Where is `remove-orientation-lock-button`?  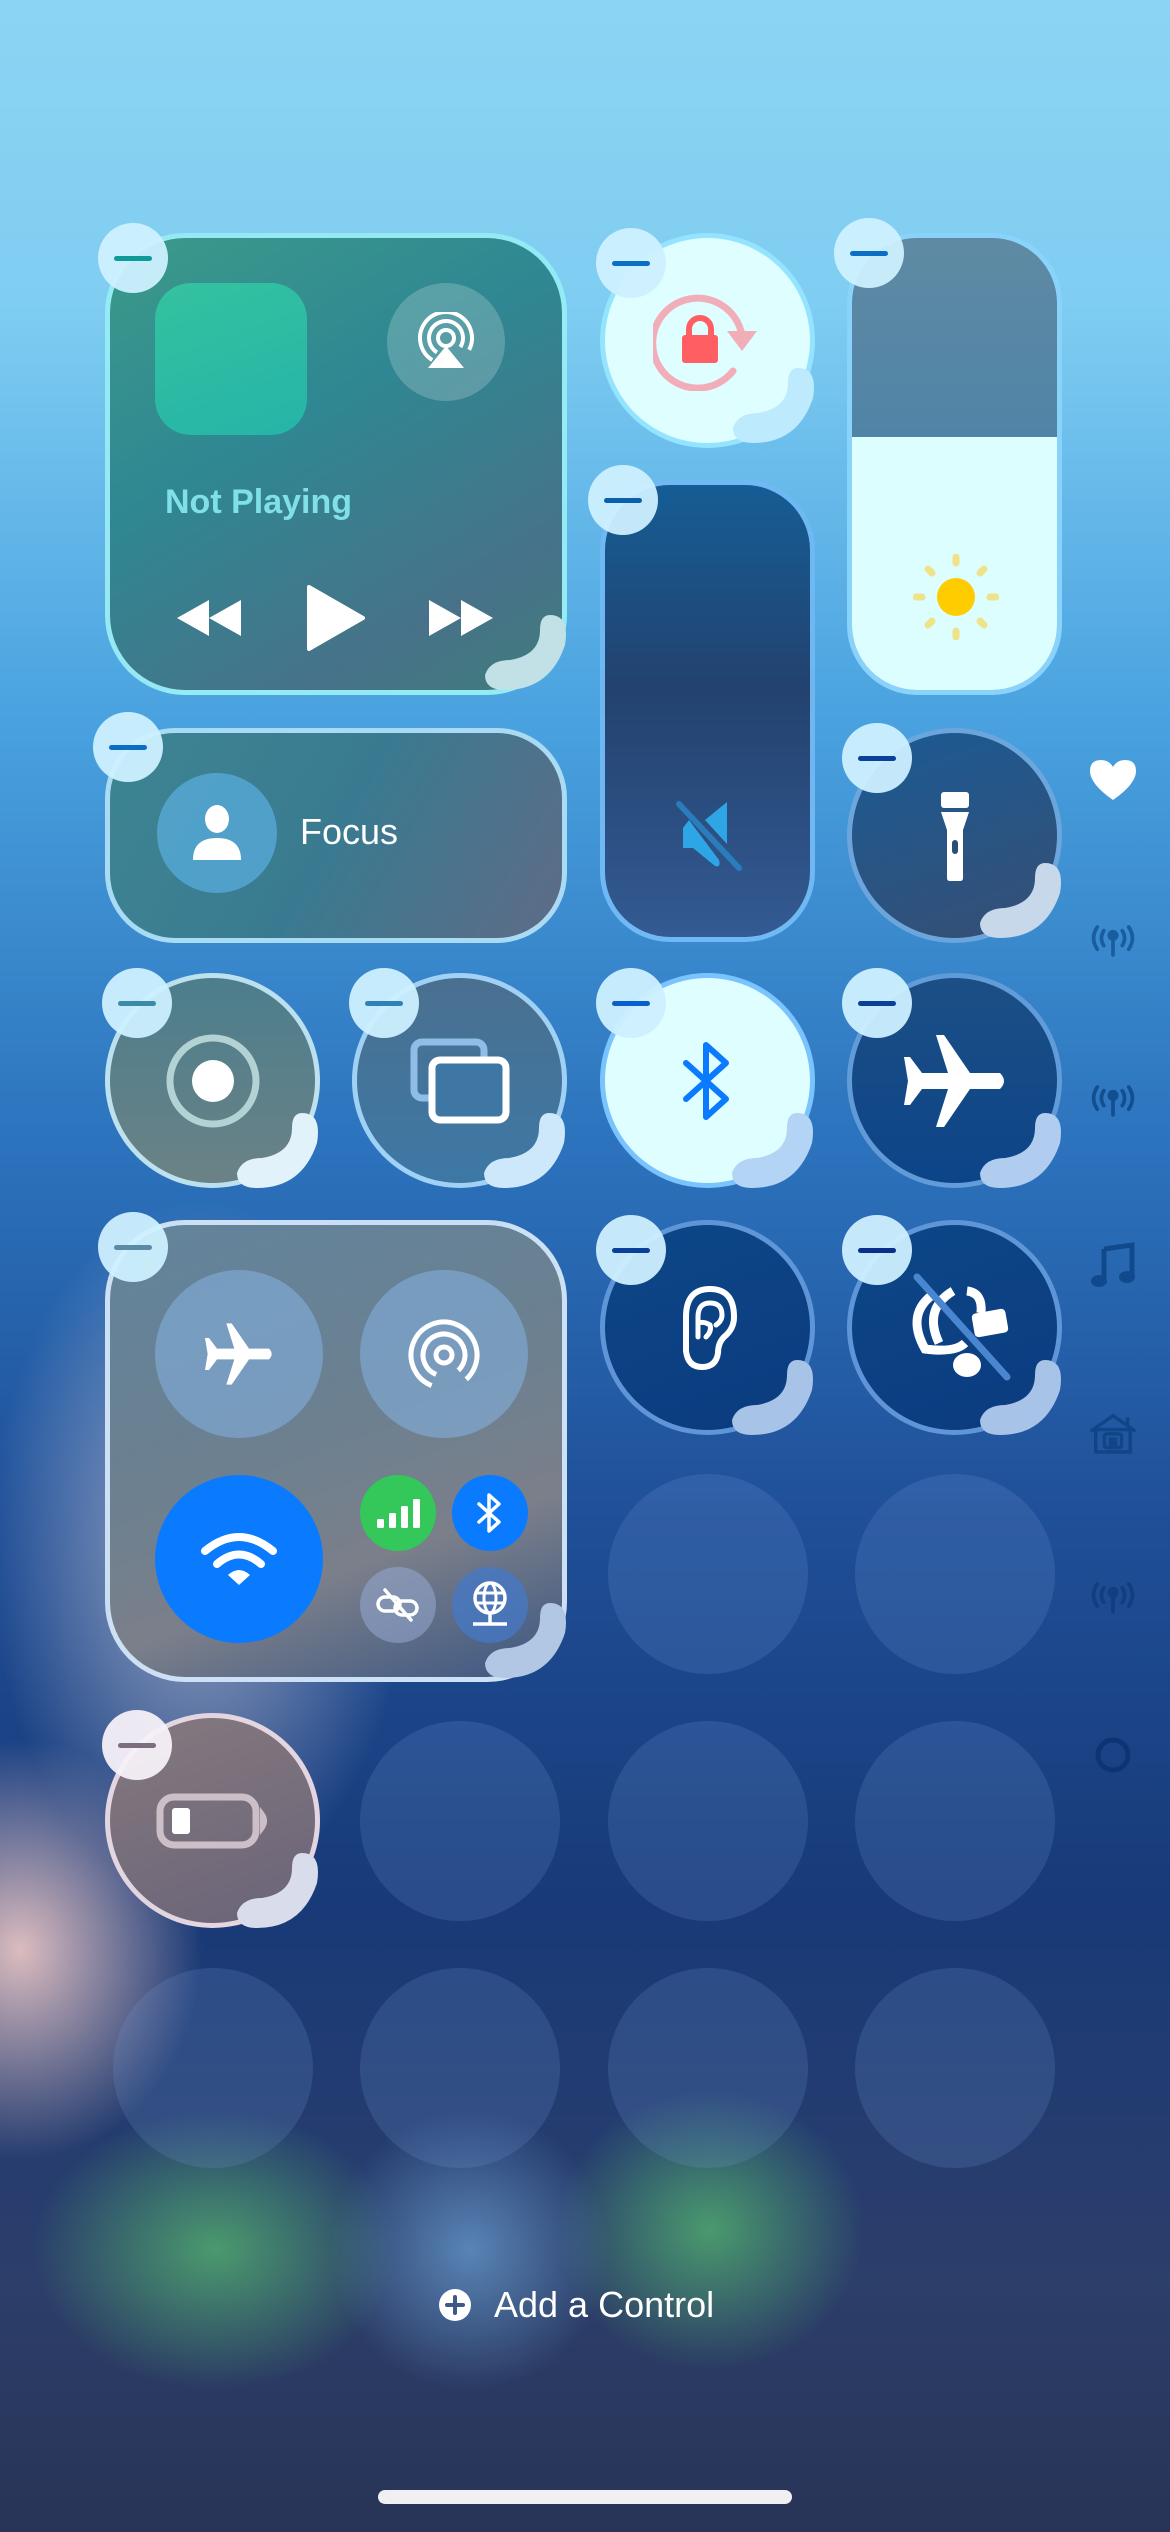 remove-orientation-lock-button is located at coordinates (631, 263).